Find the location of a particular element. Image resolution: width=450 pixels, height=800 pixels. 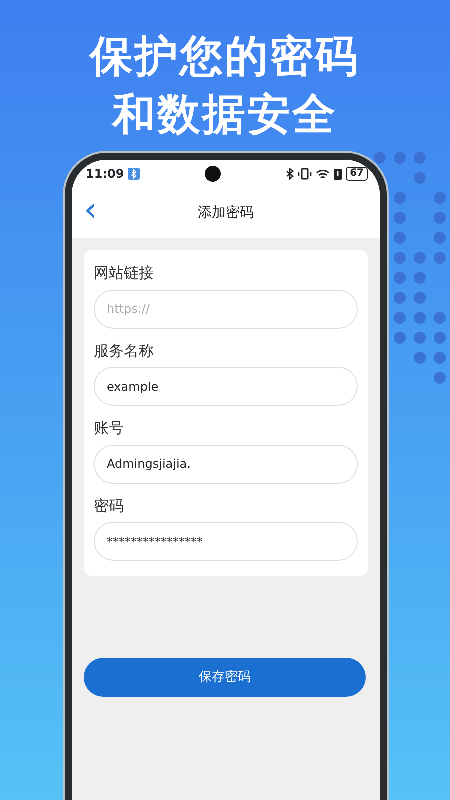

camera-cutout is located at coordinates (213, 174).